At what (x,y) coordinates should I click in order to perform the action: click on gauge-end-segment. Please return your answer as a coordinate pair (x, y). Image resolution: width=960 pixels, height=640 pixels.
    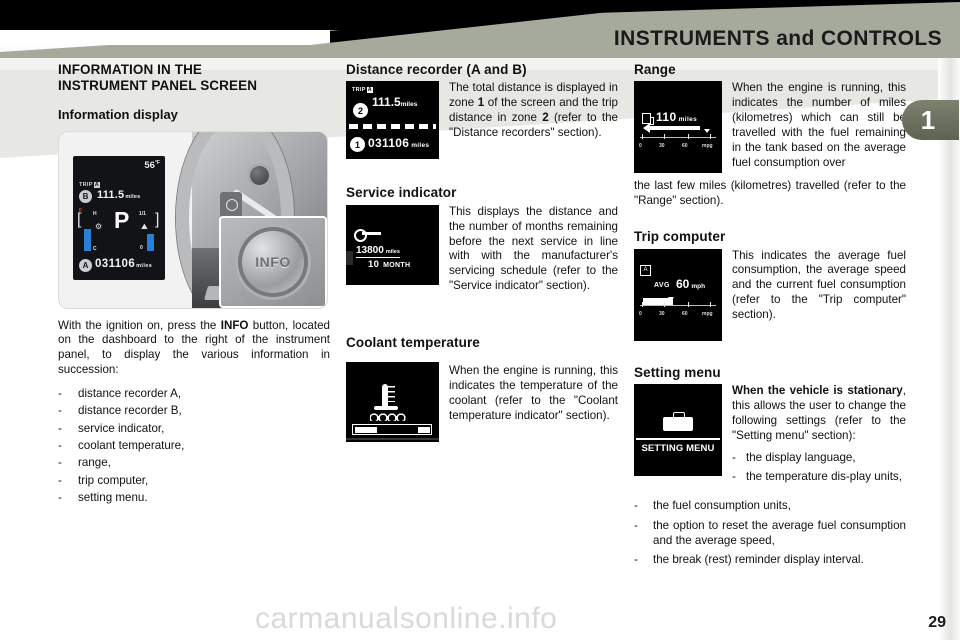
    Looking at the image, I should click on (423, 429).